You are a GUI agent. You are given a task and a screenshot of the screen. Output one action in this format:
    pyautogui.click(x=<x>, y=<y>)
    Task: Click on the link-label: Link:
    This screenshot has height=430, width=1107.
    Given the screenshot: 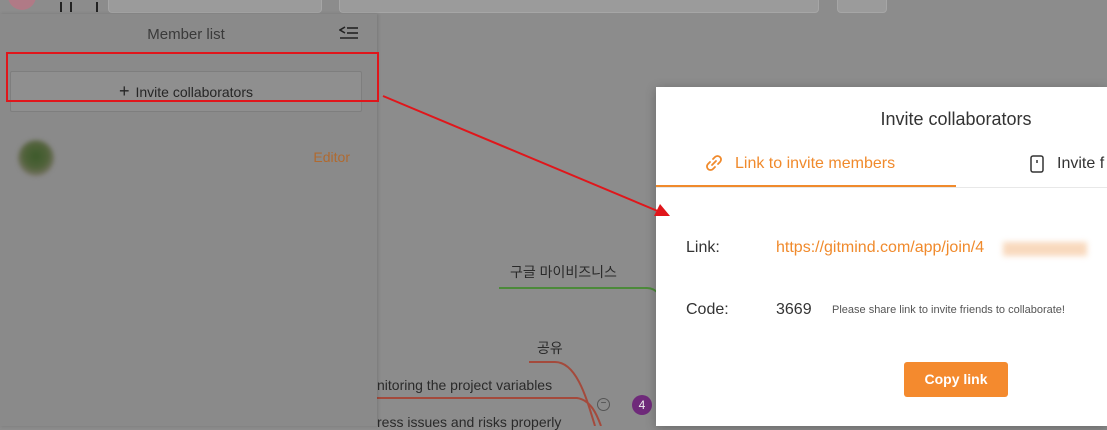 What is the action you would take?
    pyautogui.click(x=703, y=247)
    